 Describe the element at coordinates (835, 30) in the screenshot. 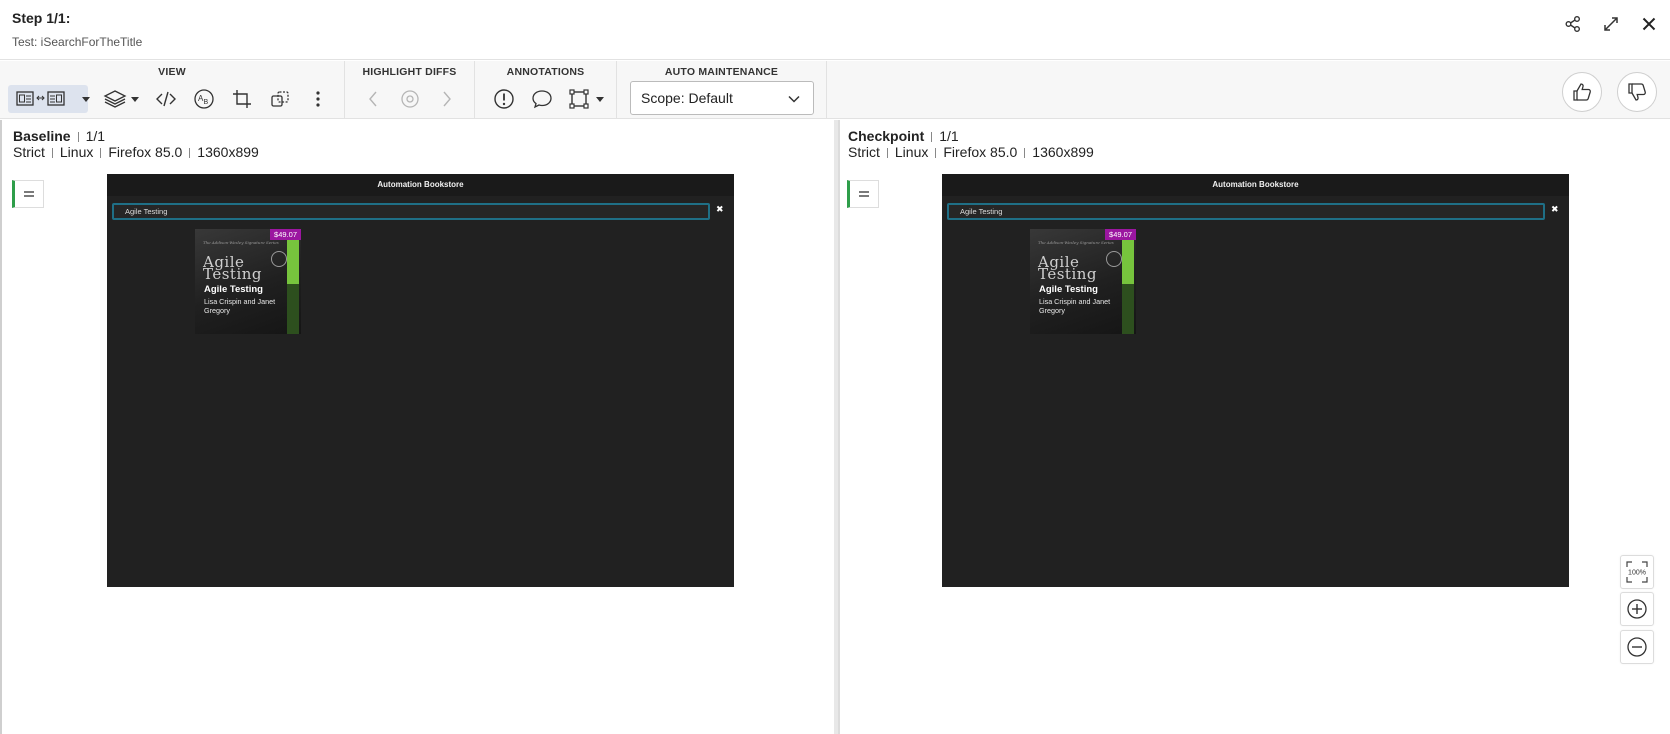

I see `step-header: Step 1/1: Test: iSearchForTheTitle` at that location.